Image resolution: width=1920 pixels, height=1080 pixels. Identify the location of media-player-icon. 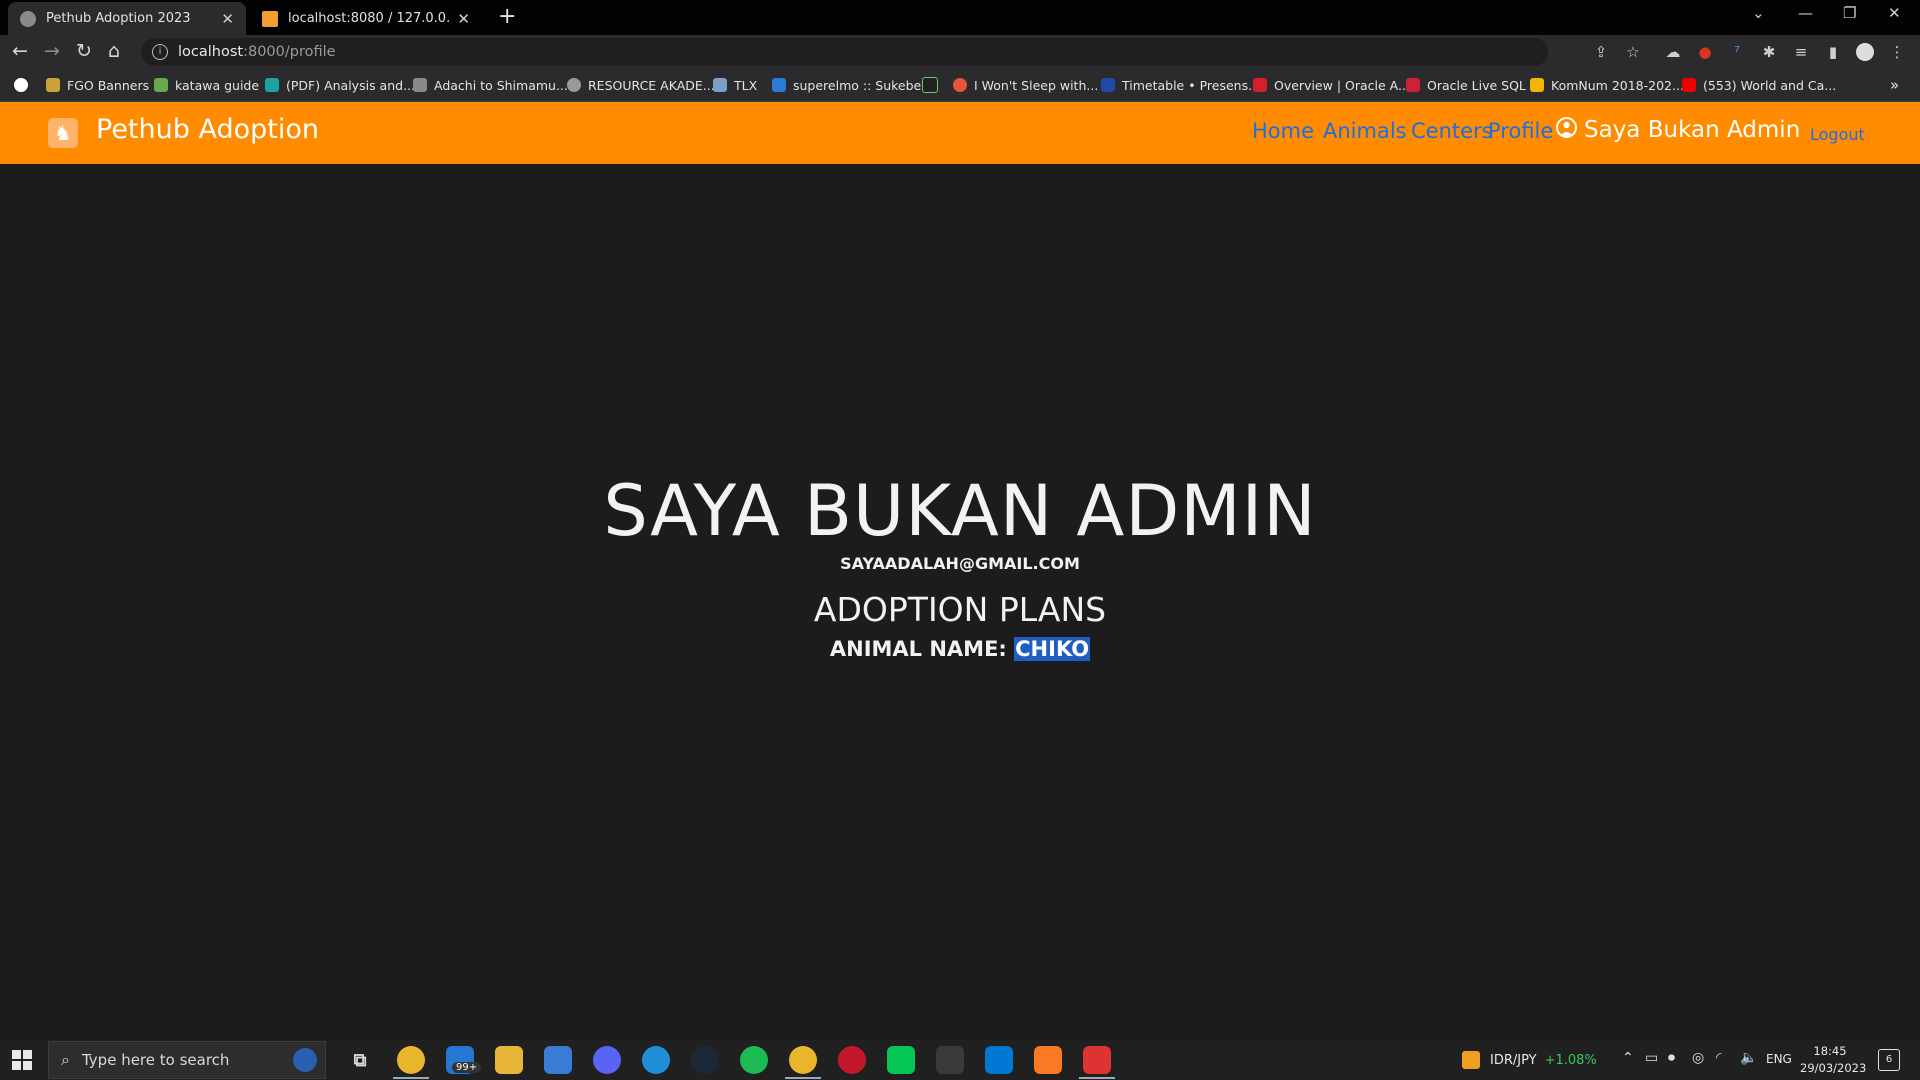
(852, 1060).